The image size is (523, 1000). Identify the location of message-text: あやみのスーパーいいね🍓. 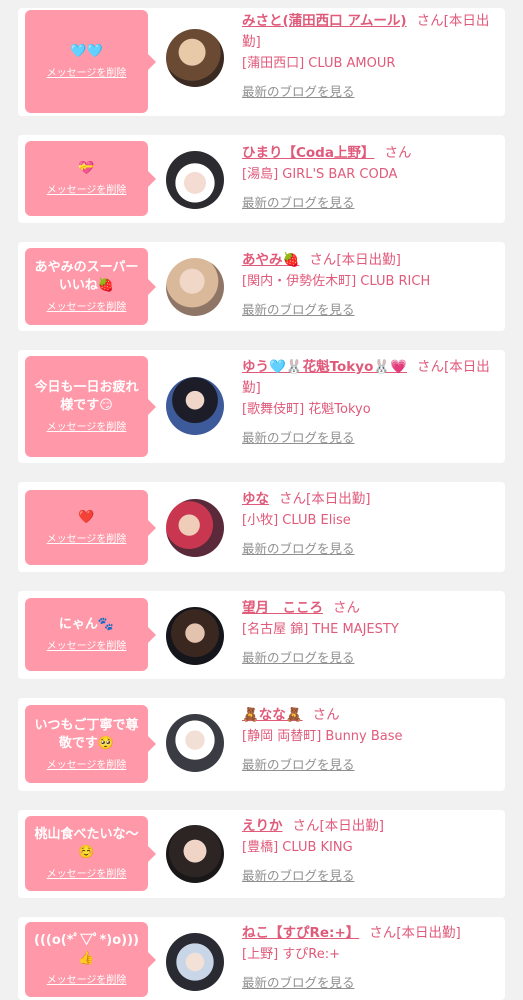
(86, 276).